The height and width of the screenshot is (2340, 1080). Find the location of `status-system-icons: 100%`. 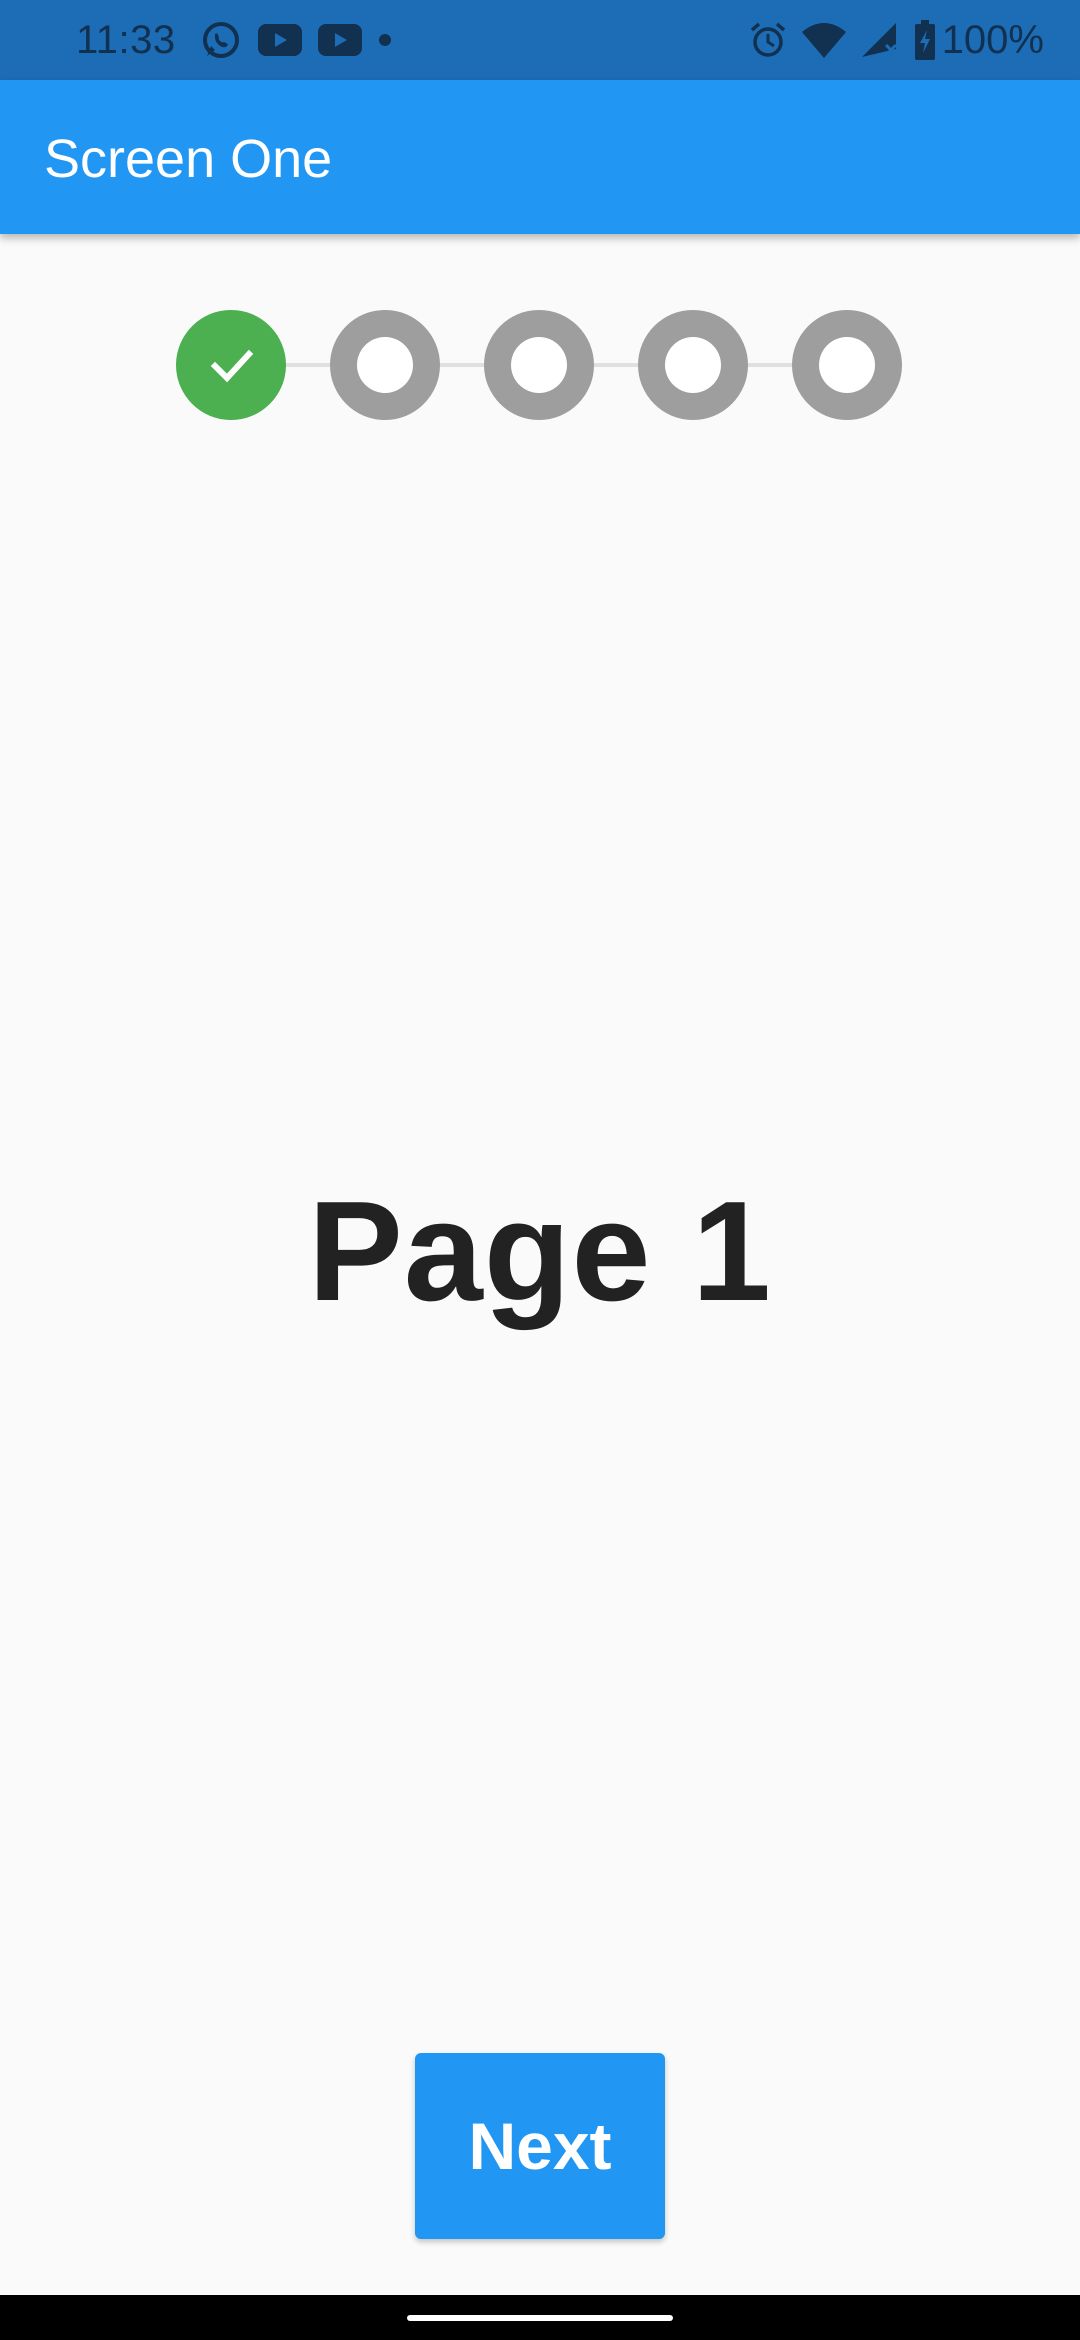

status-system-icons: 100% is located at coordinates (889, 40).